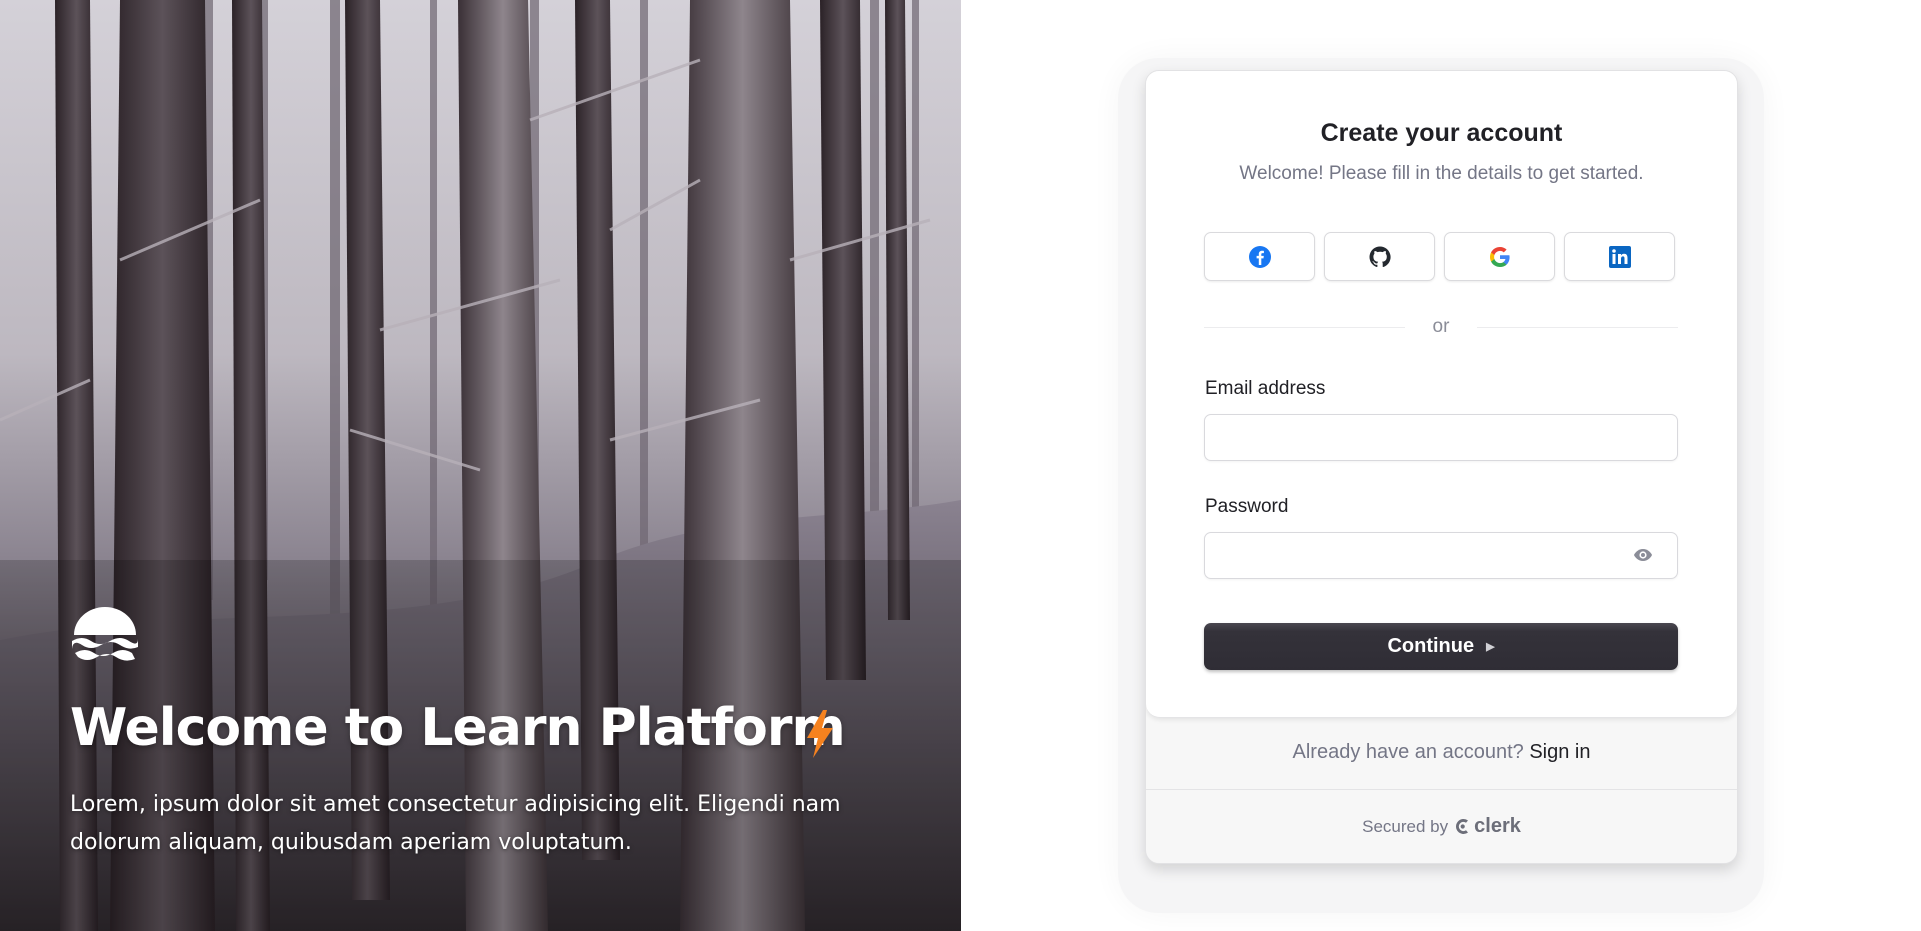 The image size is (1921, 931). Describe the element at coordinates (1441, 133) in the screenshot. I see `card-title: Create your account` at that location.